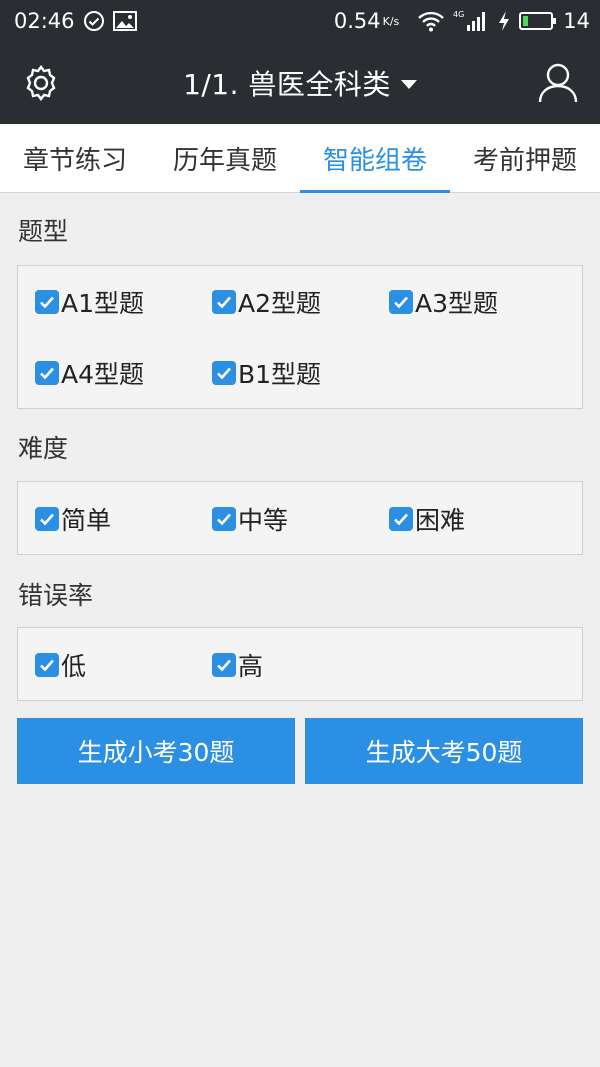  I want to click on checkbox-medium: 中等, so click(250, 519).